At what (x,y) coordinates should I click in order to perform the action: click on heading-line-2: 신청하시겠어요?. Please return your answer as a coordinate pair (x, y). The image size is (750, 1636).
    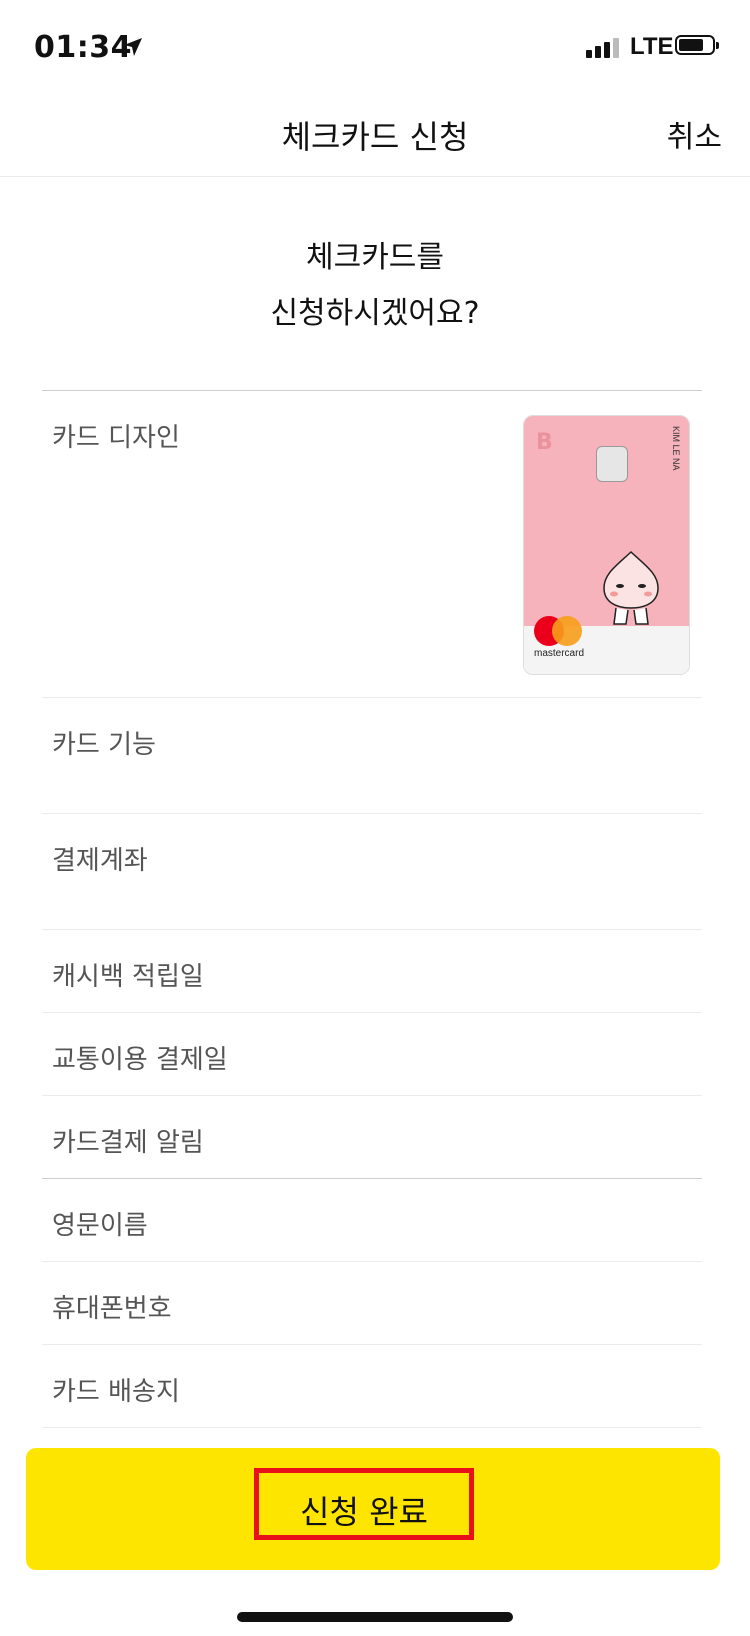
    Looking at the image, I should click on (375, 313).